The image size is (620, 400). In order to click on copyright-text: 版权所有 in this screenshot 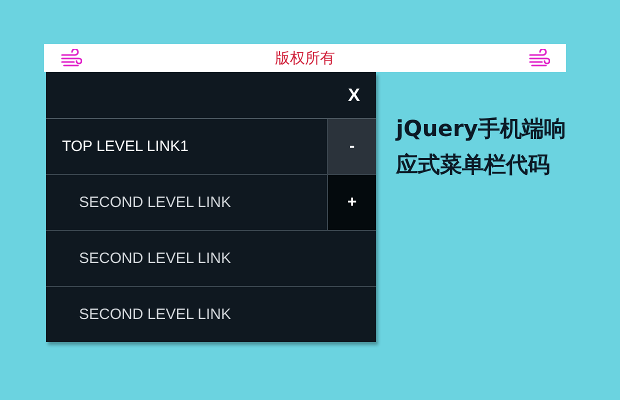, I will do `click(305, 58)`.